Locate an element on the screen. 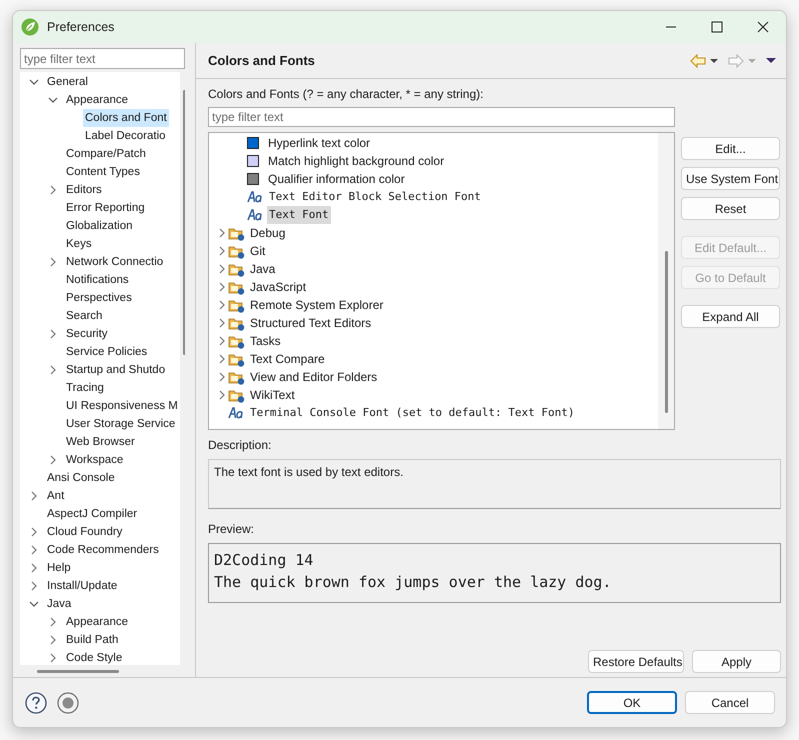  maximize-icon is located at coordinates (717, 27).